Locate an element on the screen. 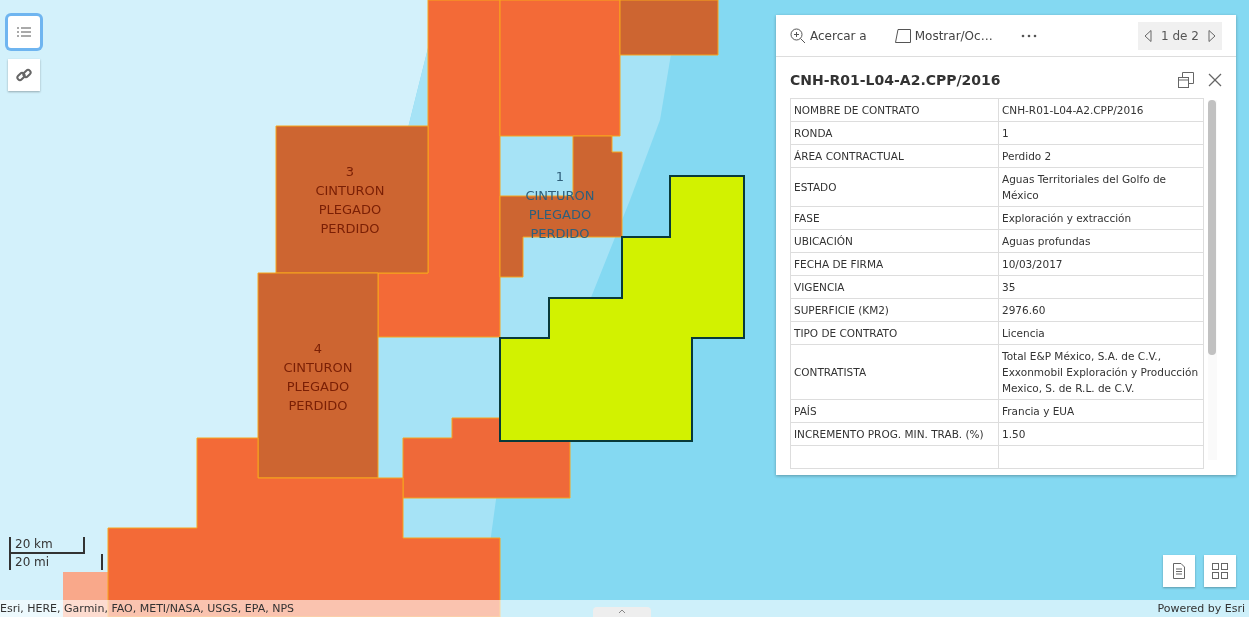 The image size is (1249, 617). zoom-in-icon is located at coordinates (798, 35).